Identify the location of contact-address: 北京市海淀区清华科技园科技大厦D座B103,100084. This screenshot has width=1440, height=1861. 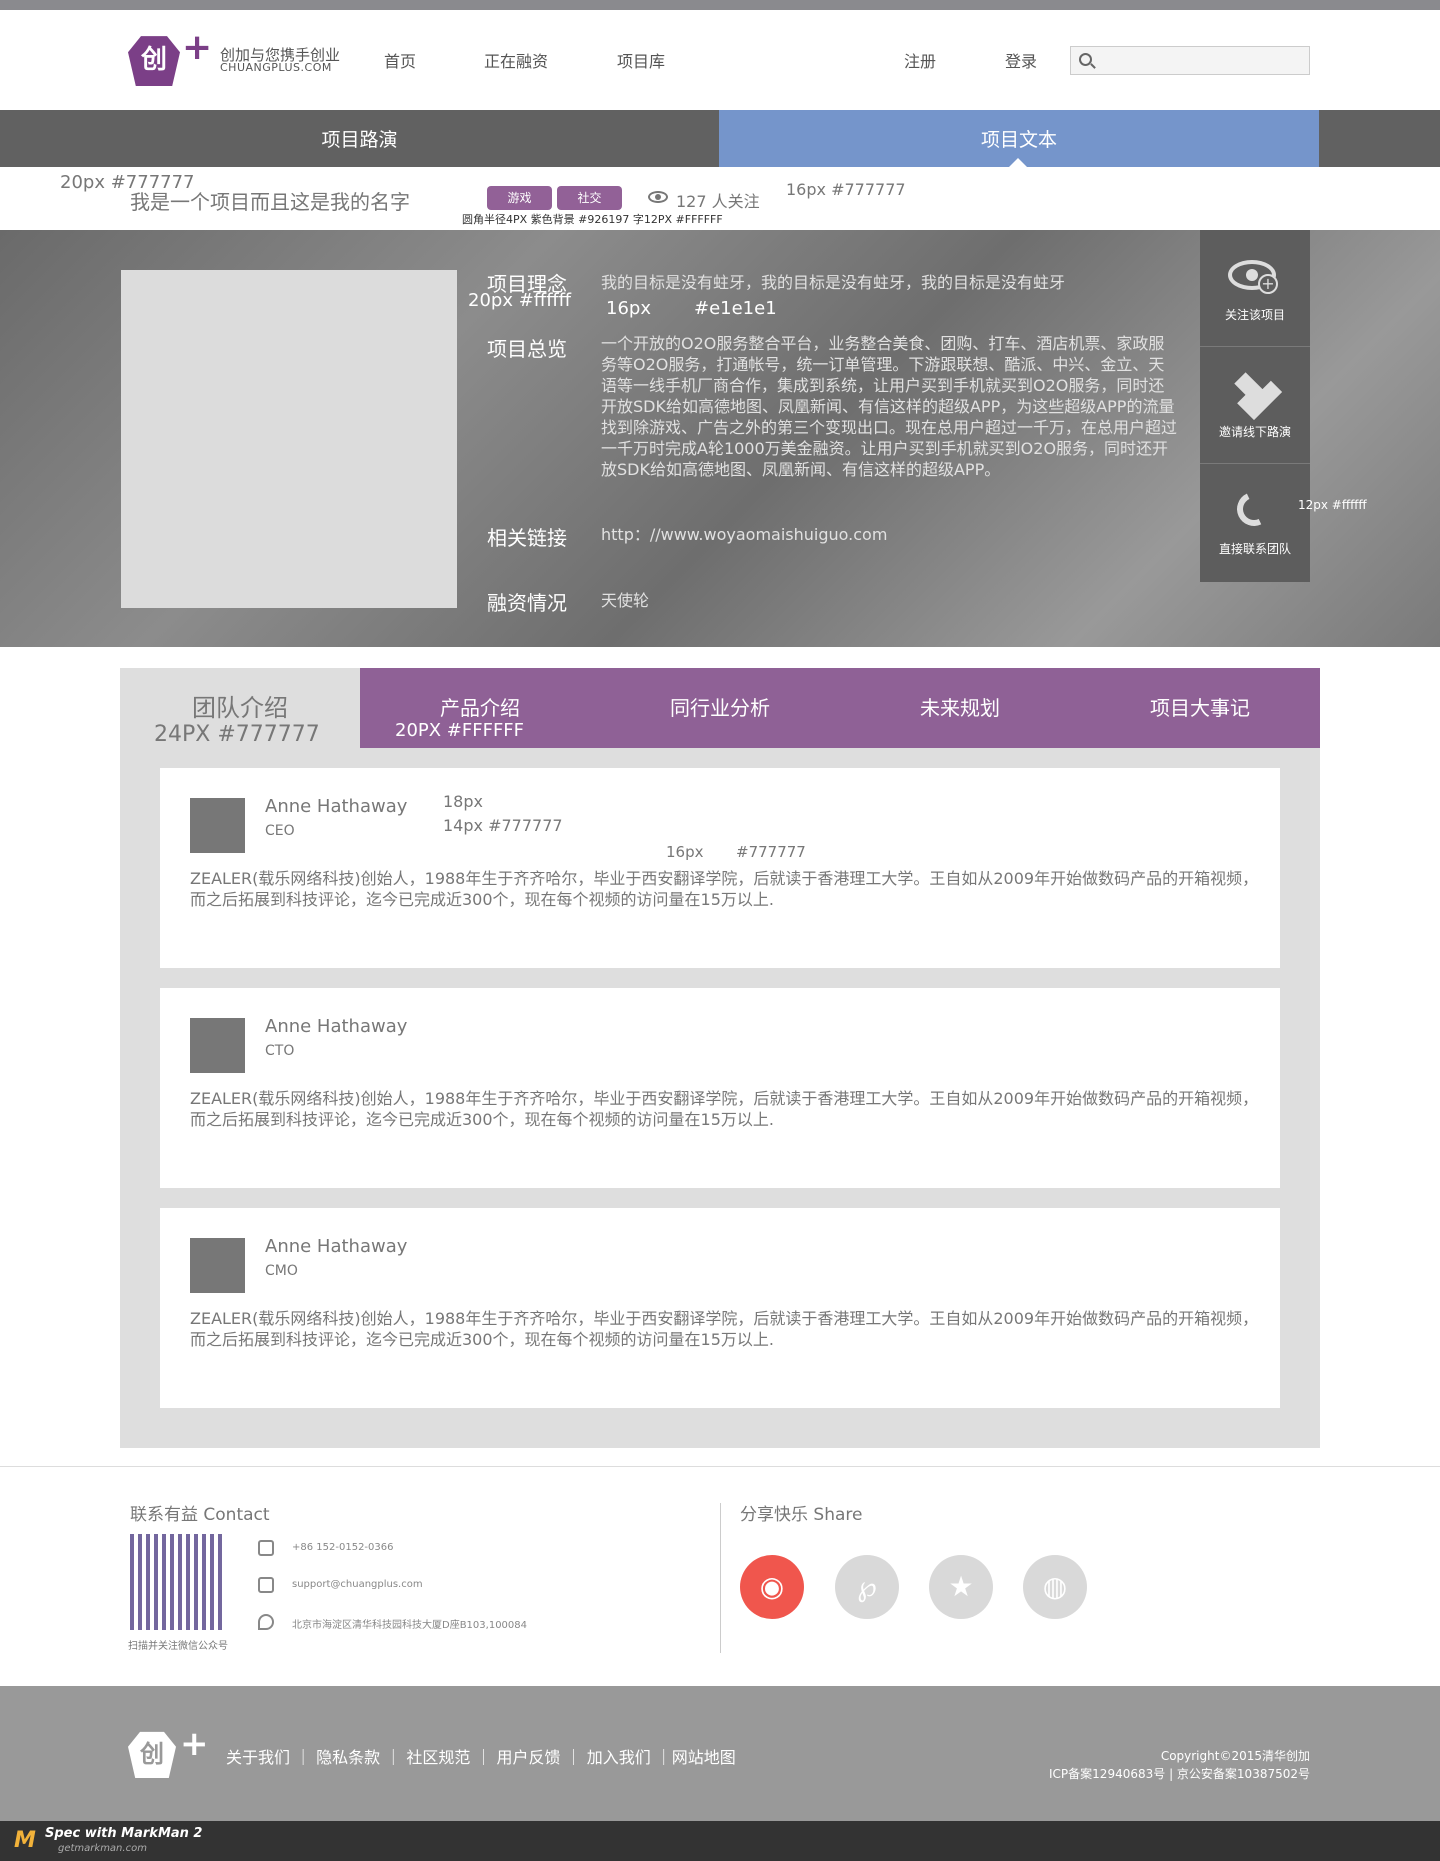
(409, 1625).